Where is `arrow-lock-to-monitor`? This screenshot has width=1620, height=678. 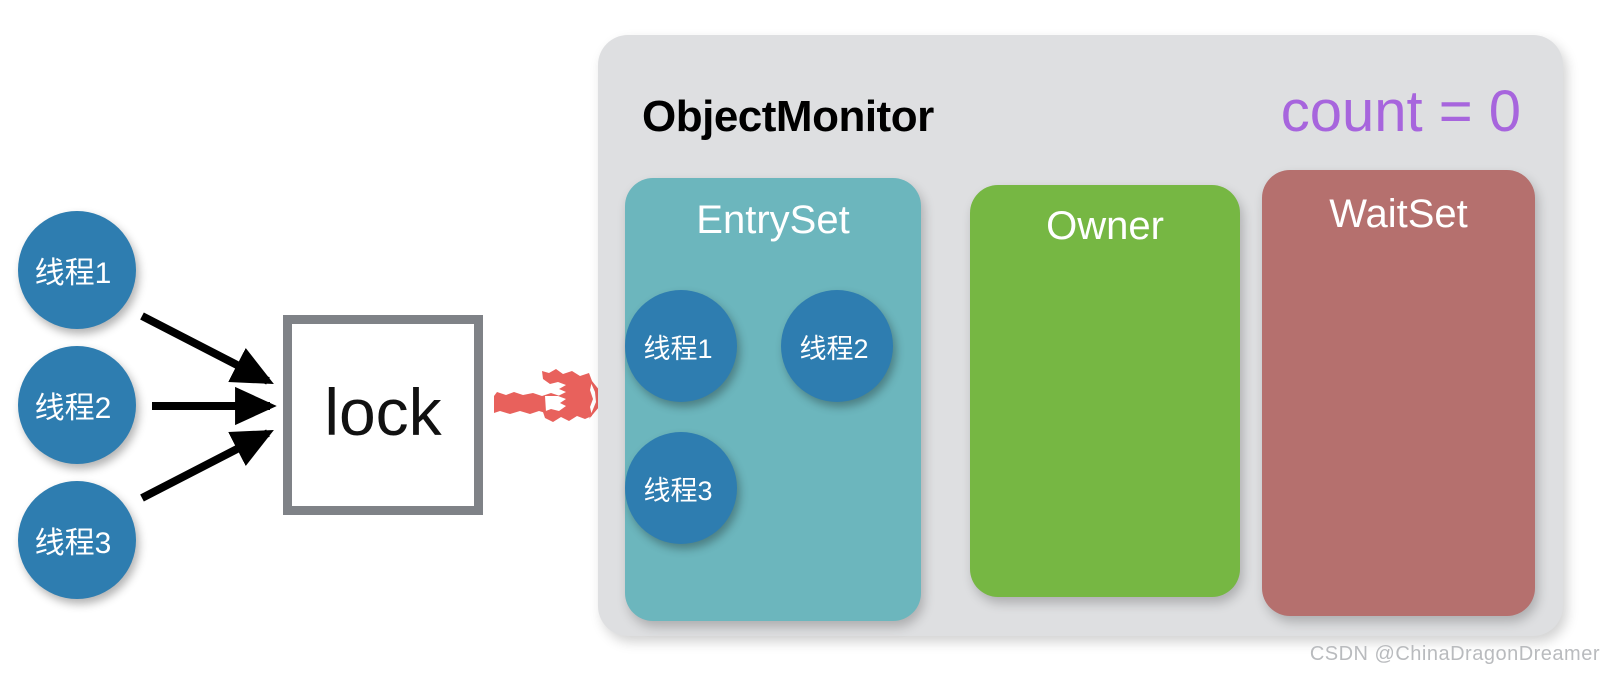
arrow-lock-to-monitor is located at coordinates (548, 395).